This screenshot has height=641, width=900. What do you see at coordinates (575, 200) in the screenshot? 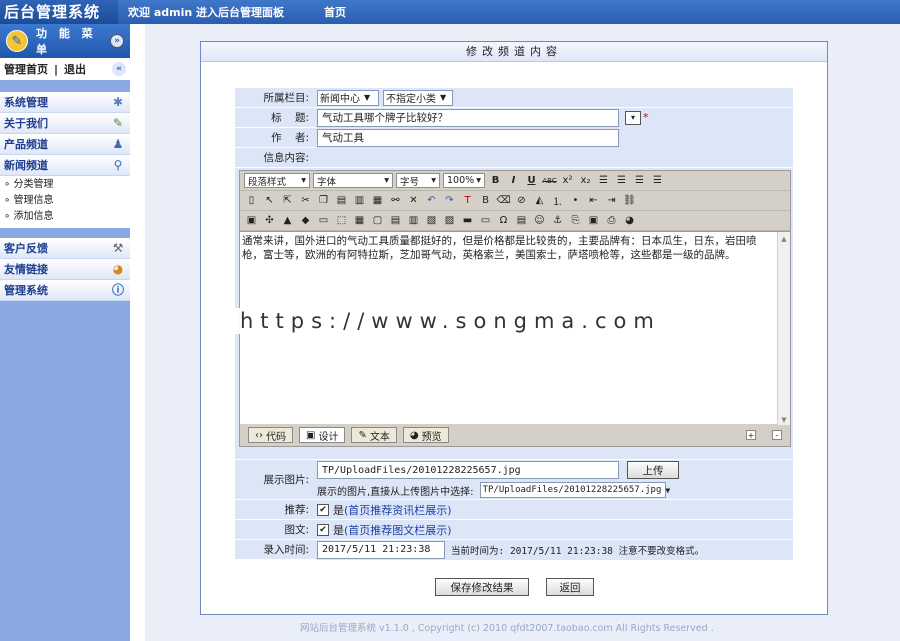
I see `unordered-list-icon: •` at bounding box center [575, 200].